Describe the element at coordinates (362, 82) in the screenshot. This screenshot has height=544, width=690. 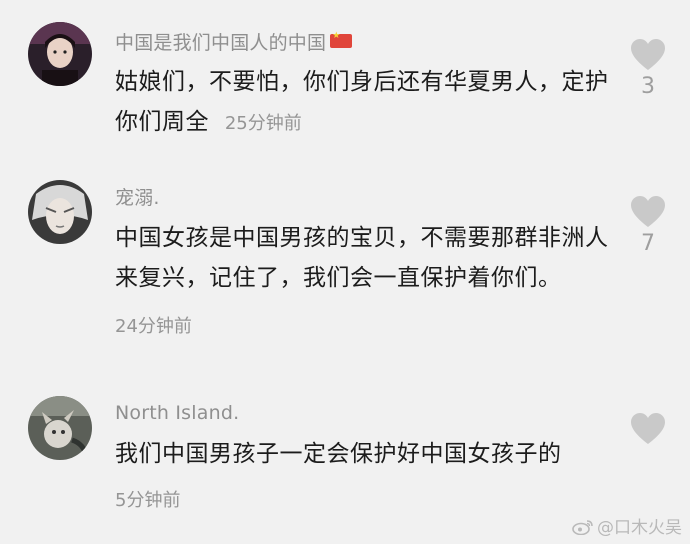
I see `comment-text-line: 姑娘们，不要怕，你们身后还有华夏男人，定护` at that location.